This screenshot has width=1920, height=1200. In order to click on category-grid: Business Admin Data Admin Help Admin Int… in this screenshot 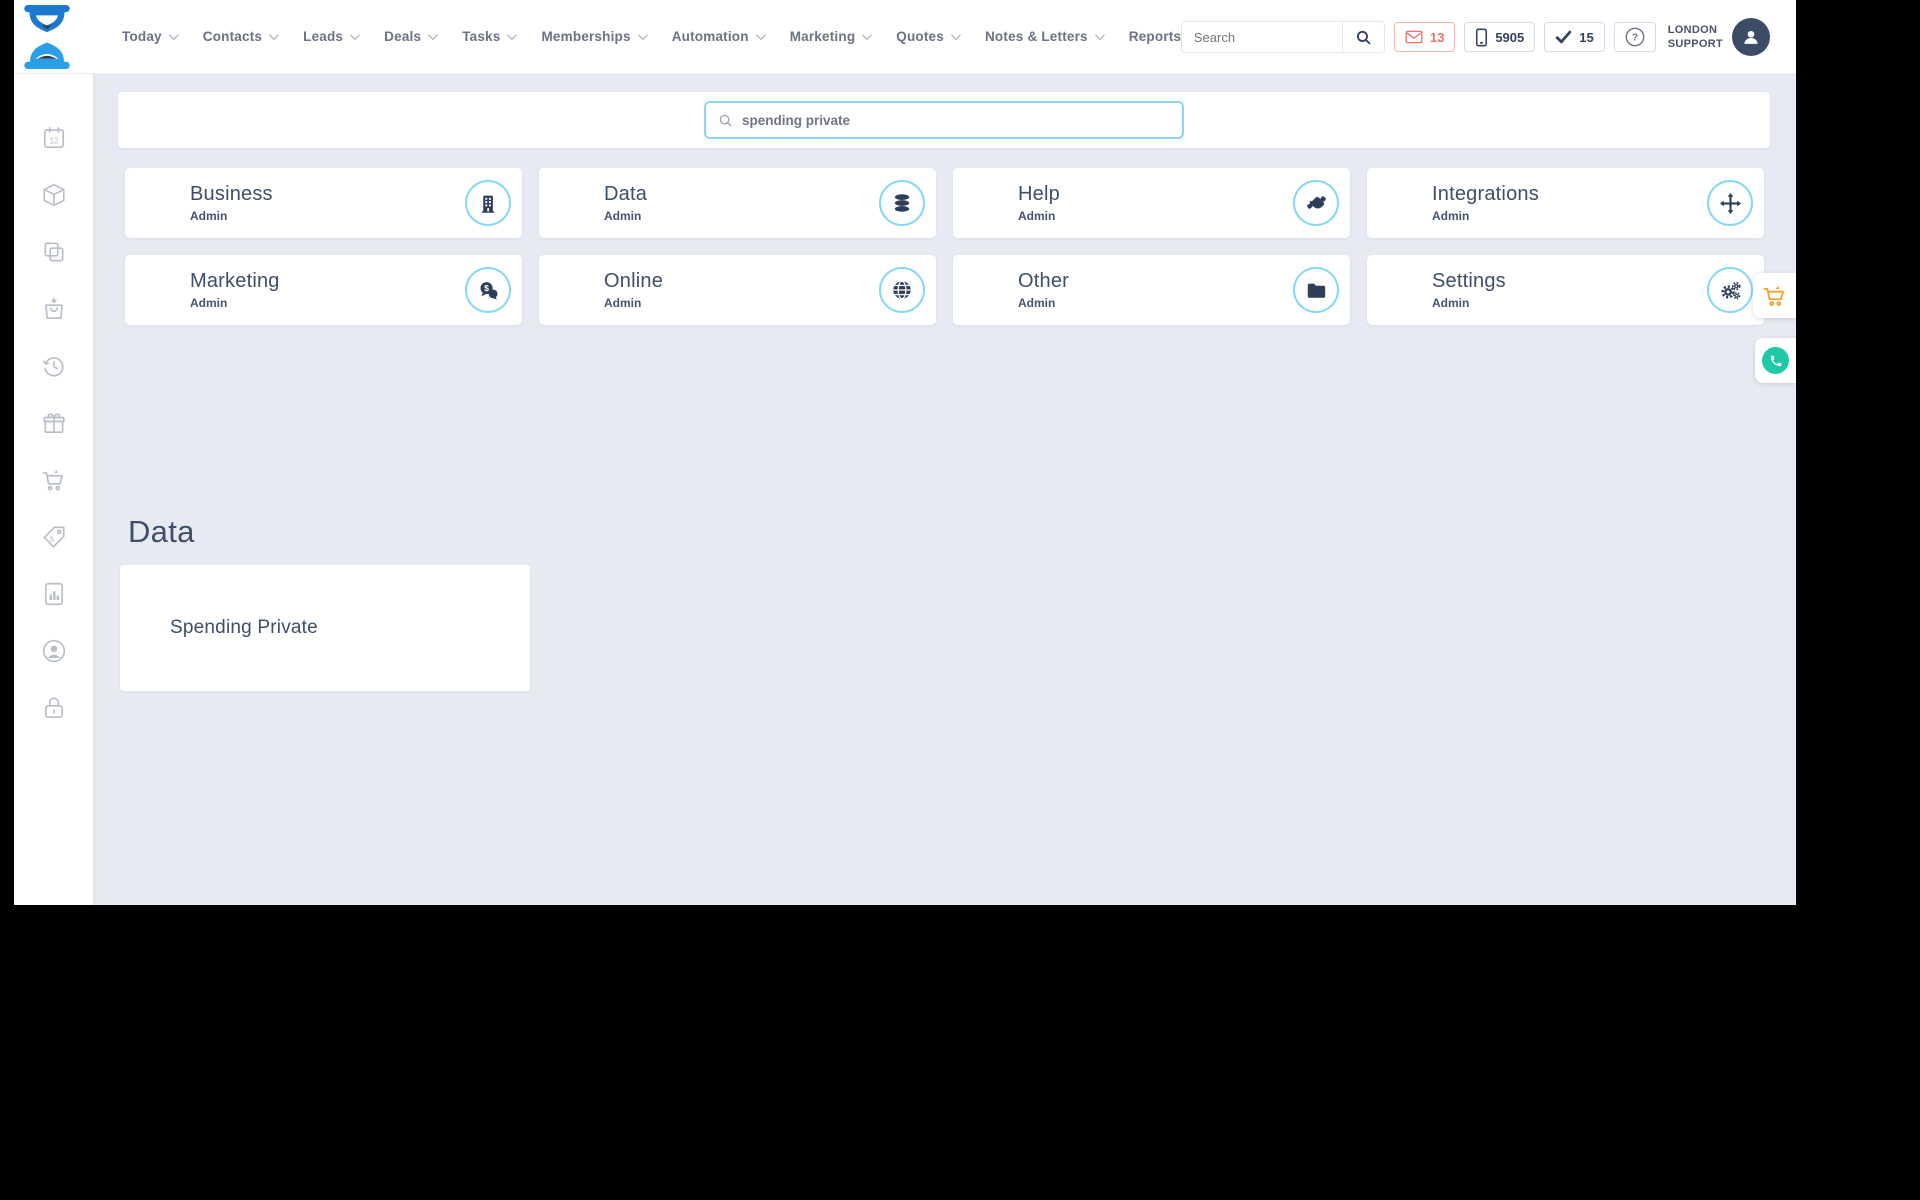, I will do `click(944, 246)`.